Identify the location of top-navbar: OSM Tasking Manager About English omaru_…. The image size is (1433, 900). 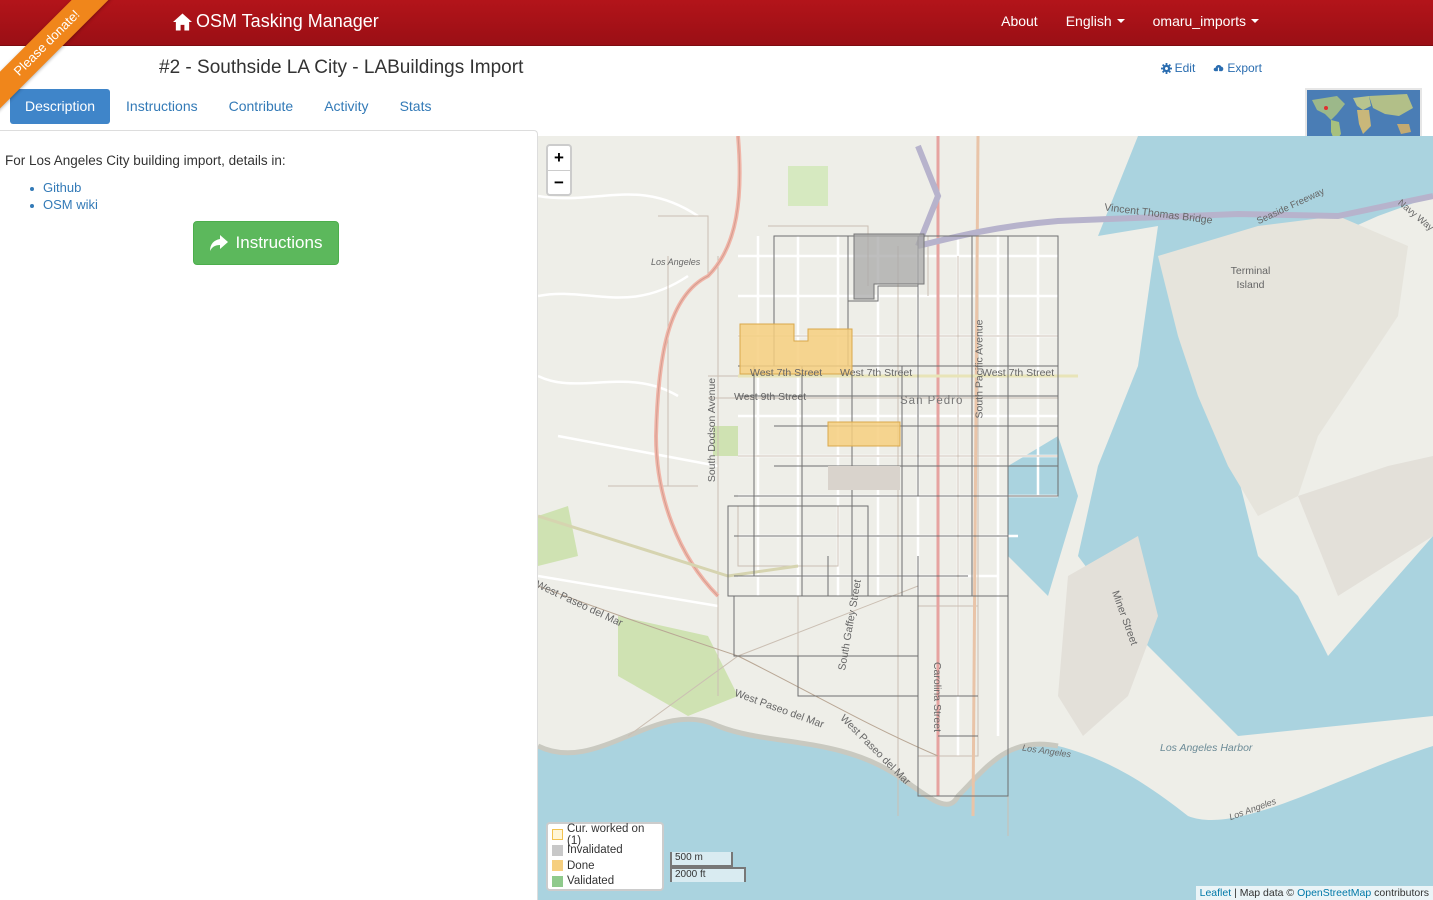
(716, 23).